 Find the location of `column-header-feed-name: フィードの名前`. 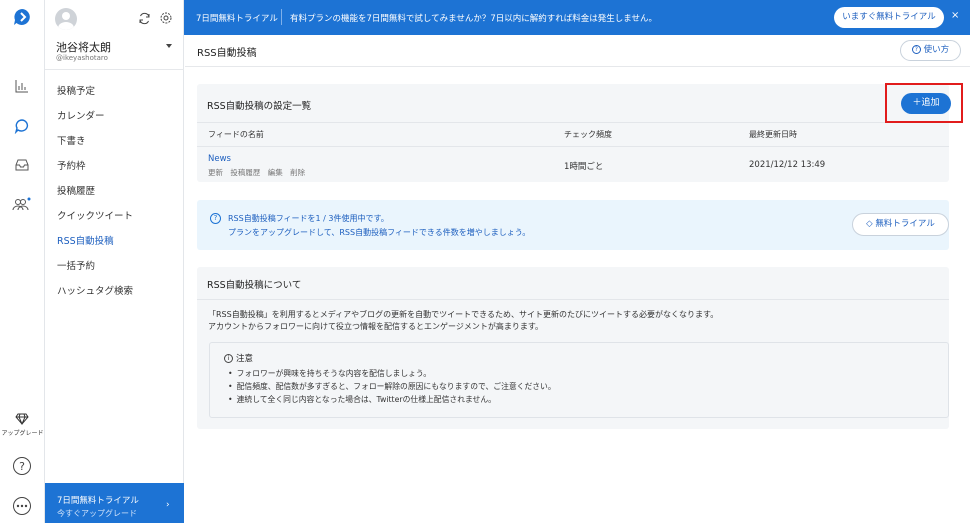

column-header-feed-name: フィードの名前 is located at coordinates (236, 134).